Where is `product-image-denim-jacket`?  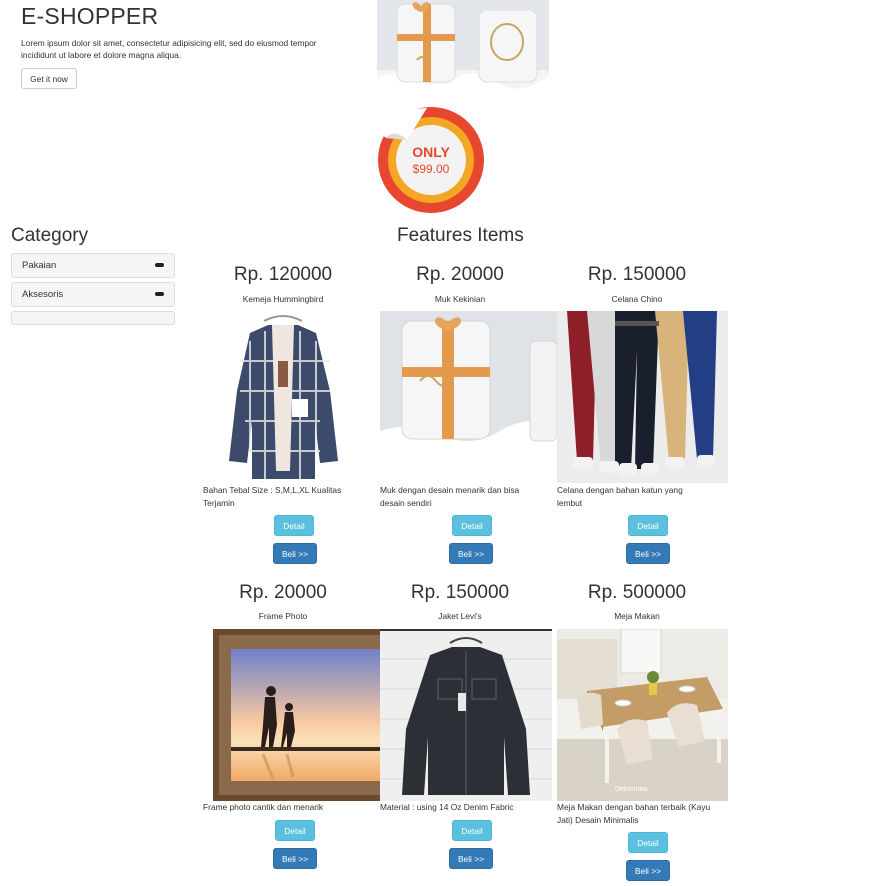
product-image-denim-jacket is located at coordinates (466, 715).